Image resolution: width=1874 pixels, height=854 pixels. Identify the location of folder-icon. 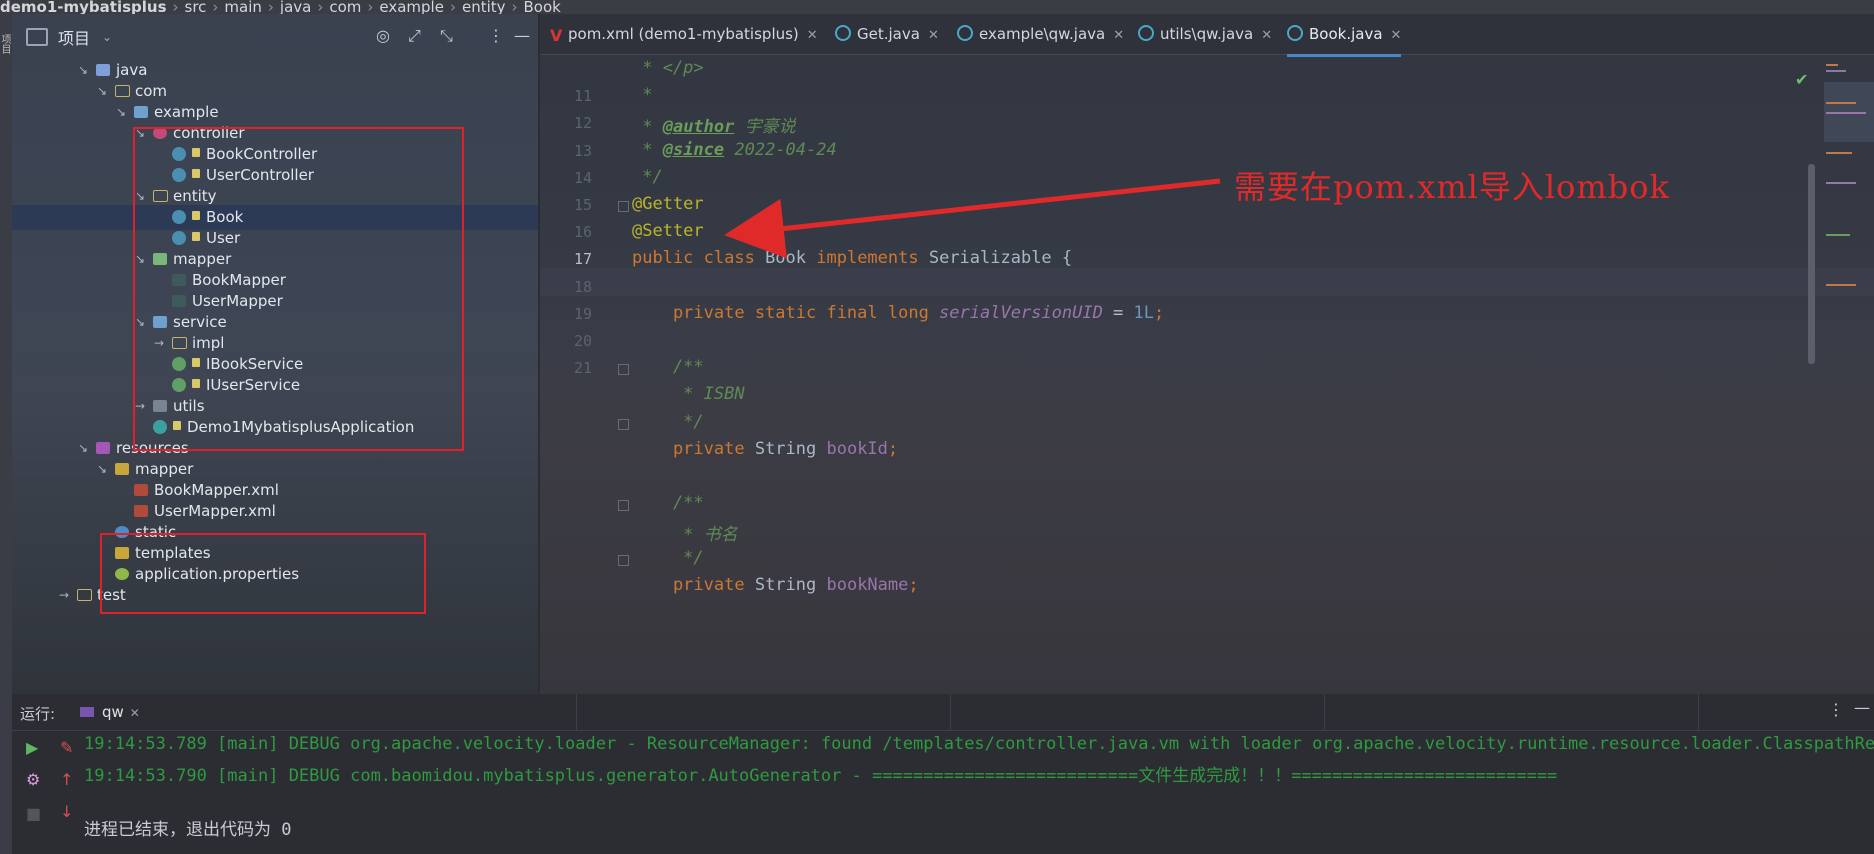
(84, 595).